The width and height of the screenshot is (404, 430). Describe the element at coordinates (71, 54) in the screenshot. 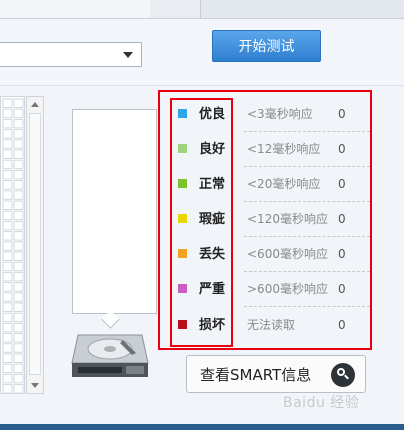

I see `disk-select-dropdown` at that location.